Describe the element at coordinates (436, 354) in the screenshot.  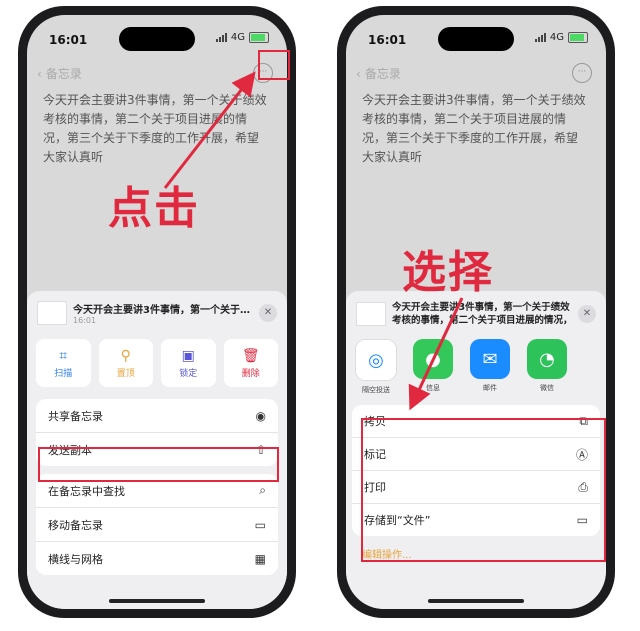
I see `arrow-to-share-actions` at that location.